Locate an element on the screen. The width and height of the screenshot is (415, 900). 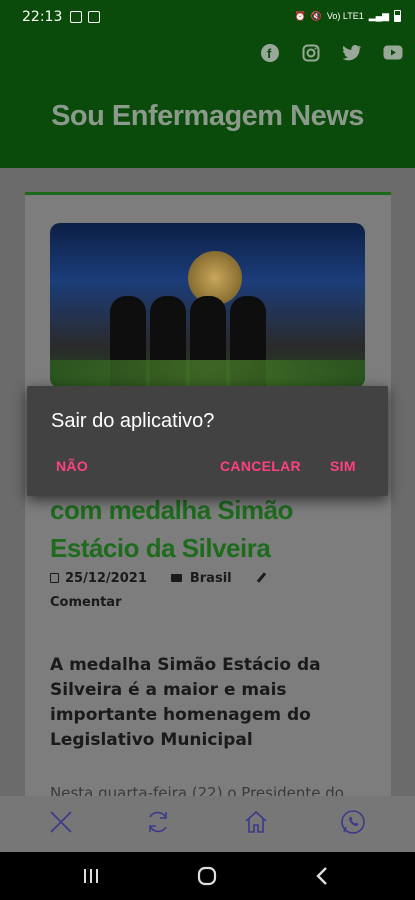
dialog-title: Sair do aplicativo? is located at coordinates (133, 421).